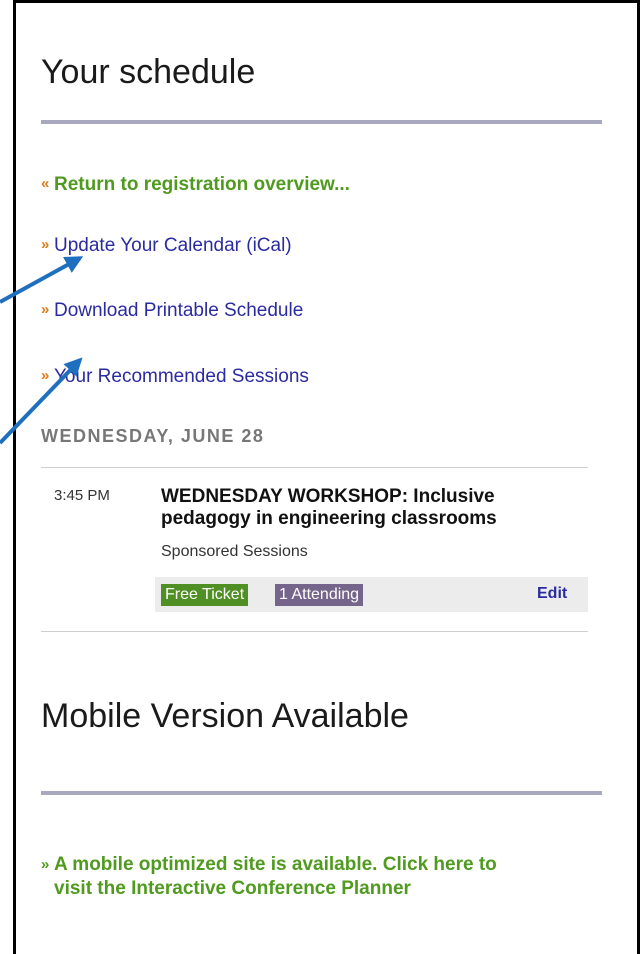 Image resolution: width=642 pixels, height=954 pixels. What do you see at coordinates (42, 350) in the screenshot?
I see `annotation-arrows` at bounding box center [42, 350].